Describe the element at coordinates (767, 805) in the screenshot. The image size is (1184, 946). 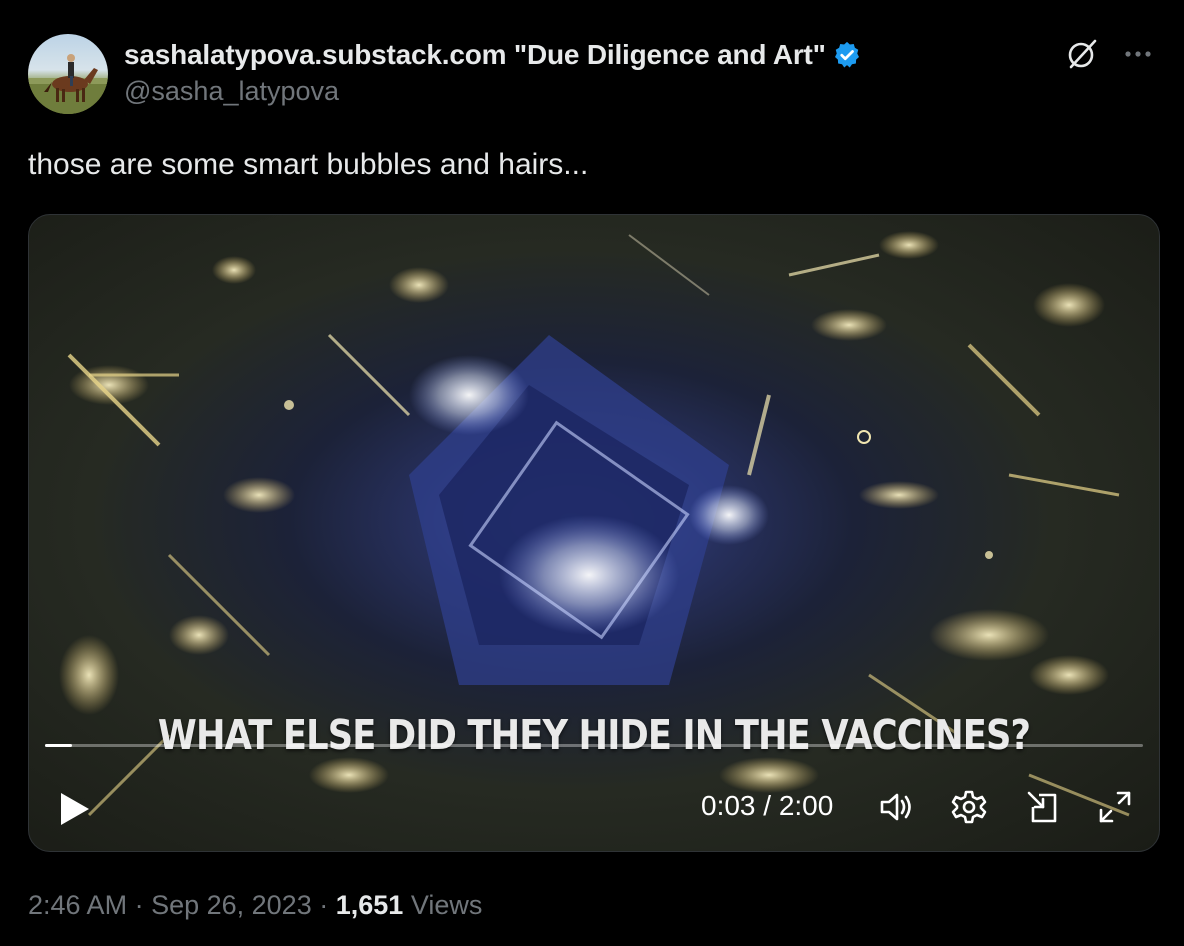
I see `video-time: 0:03 / 2:00` at that location.